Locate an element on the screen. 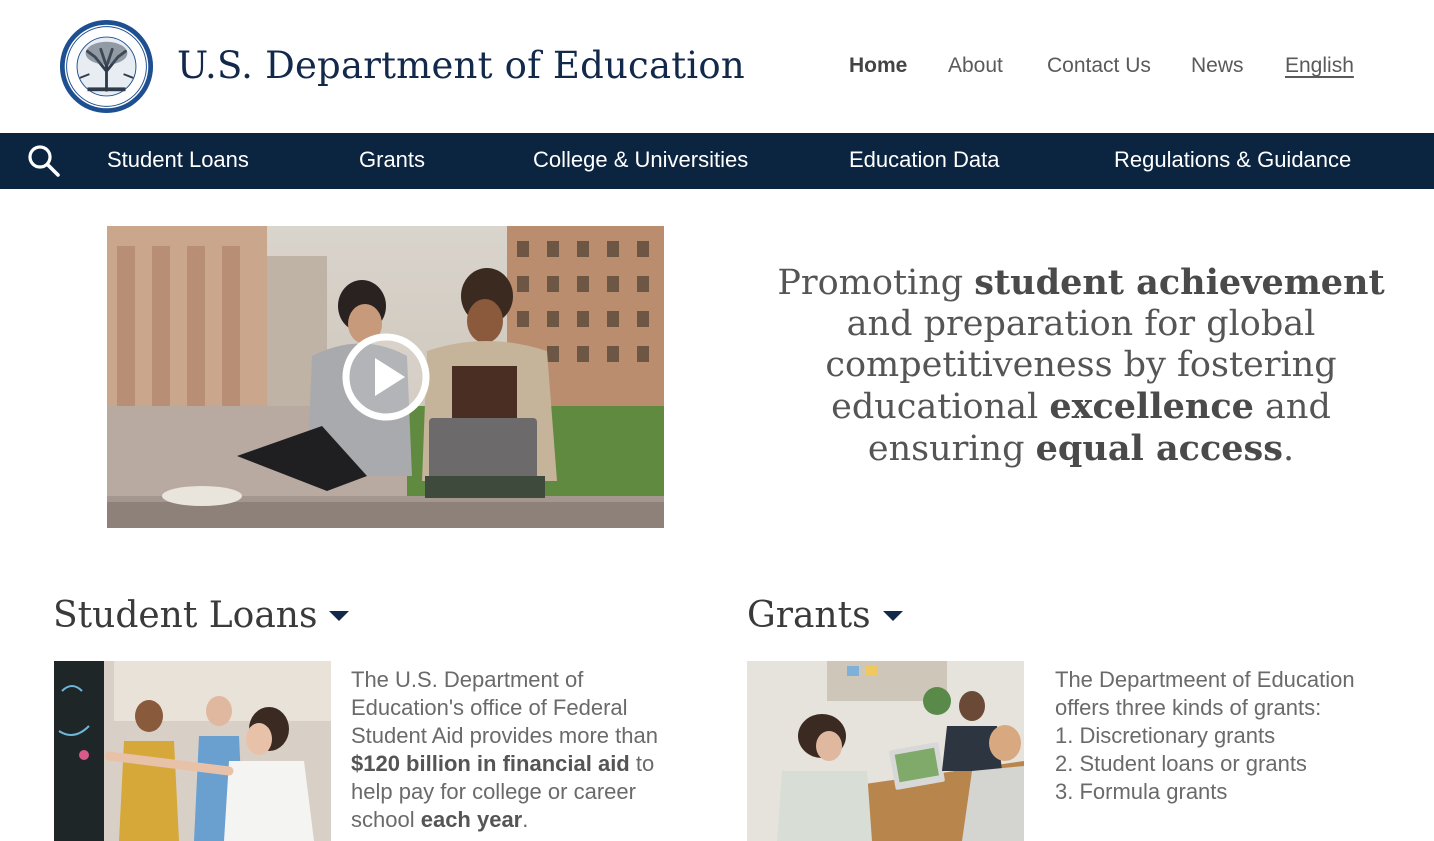 The image size is (1434, 841). mission-emphasis: student achievement is located at coordinates (1179, 282).